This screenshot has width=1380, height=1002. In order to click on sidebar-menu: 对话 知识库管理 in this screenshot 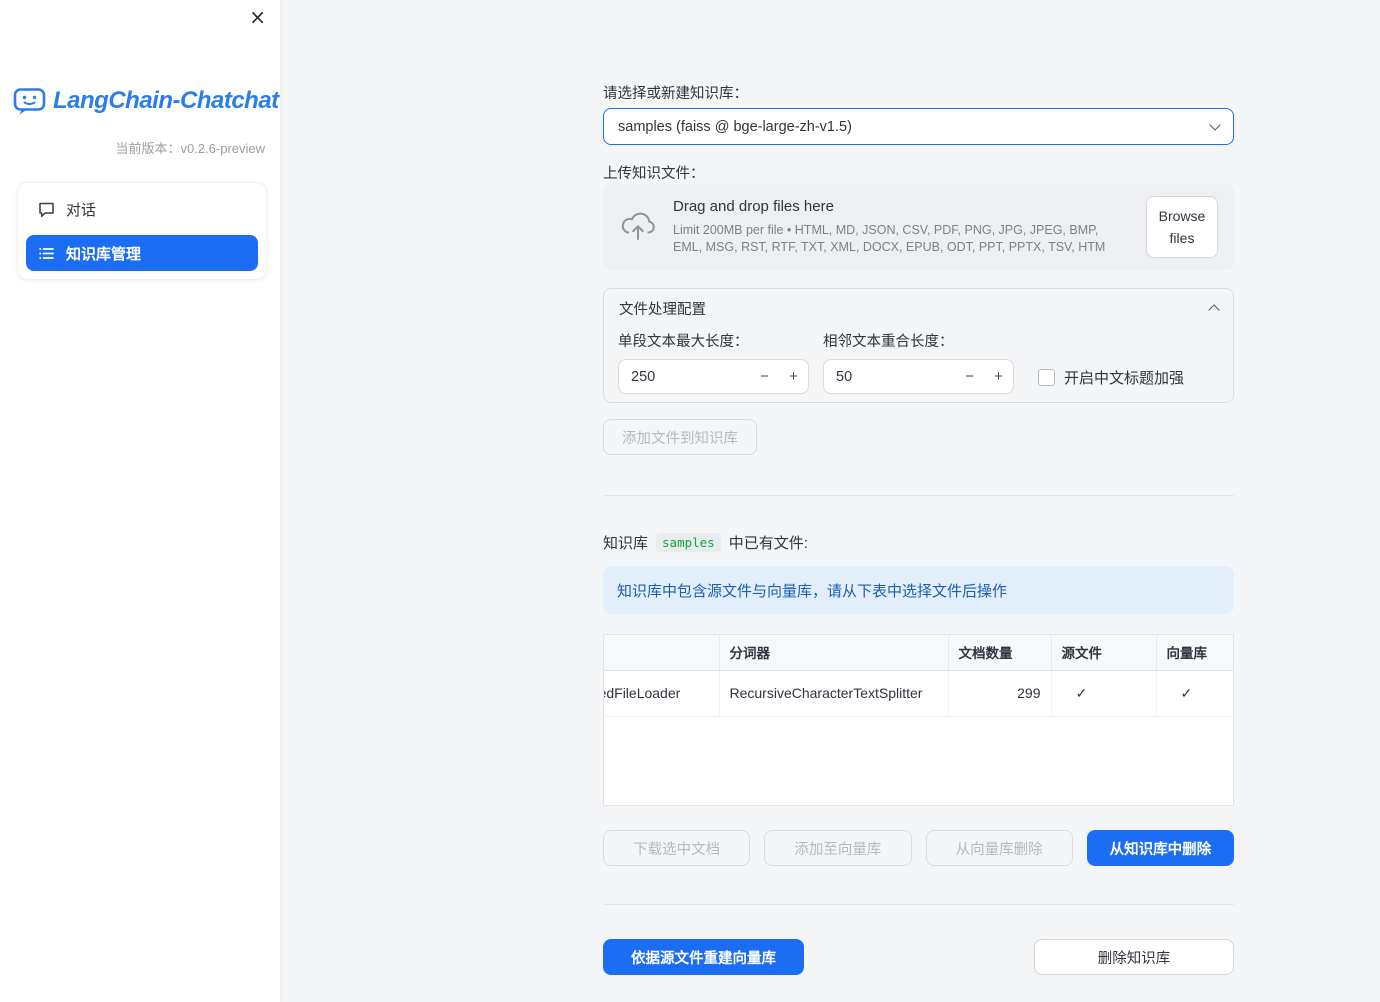, I will do `click(142, 231)`.